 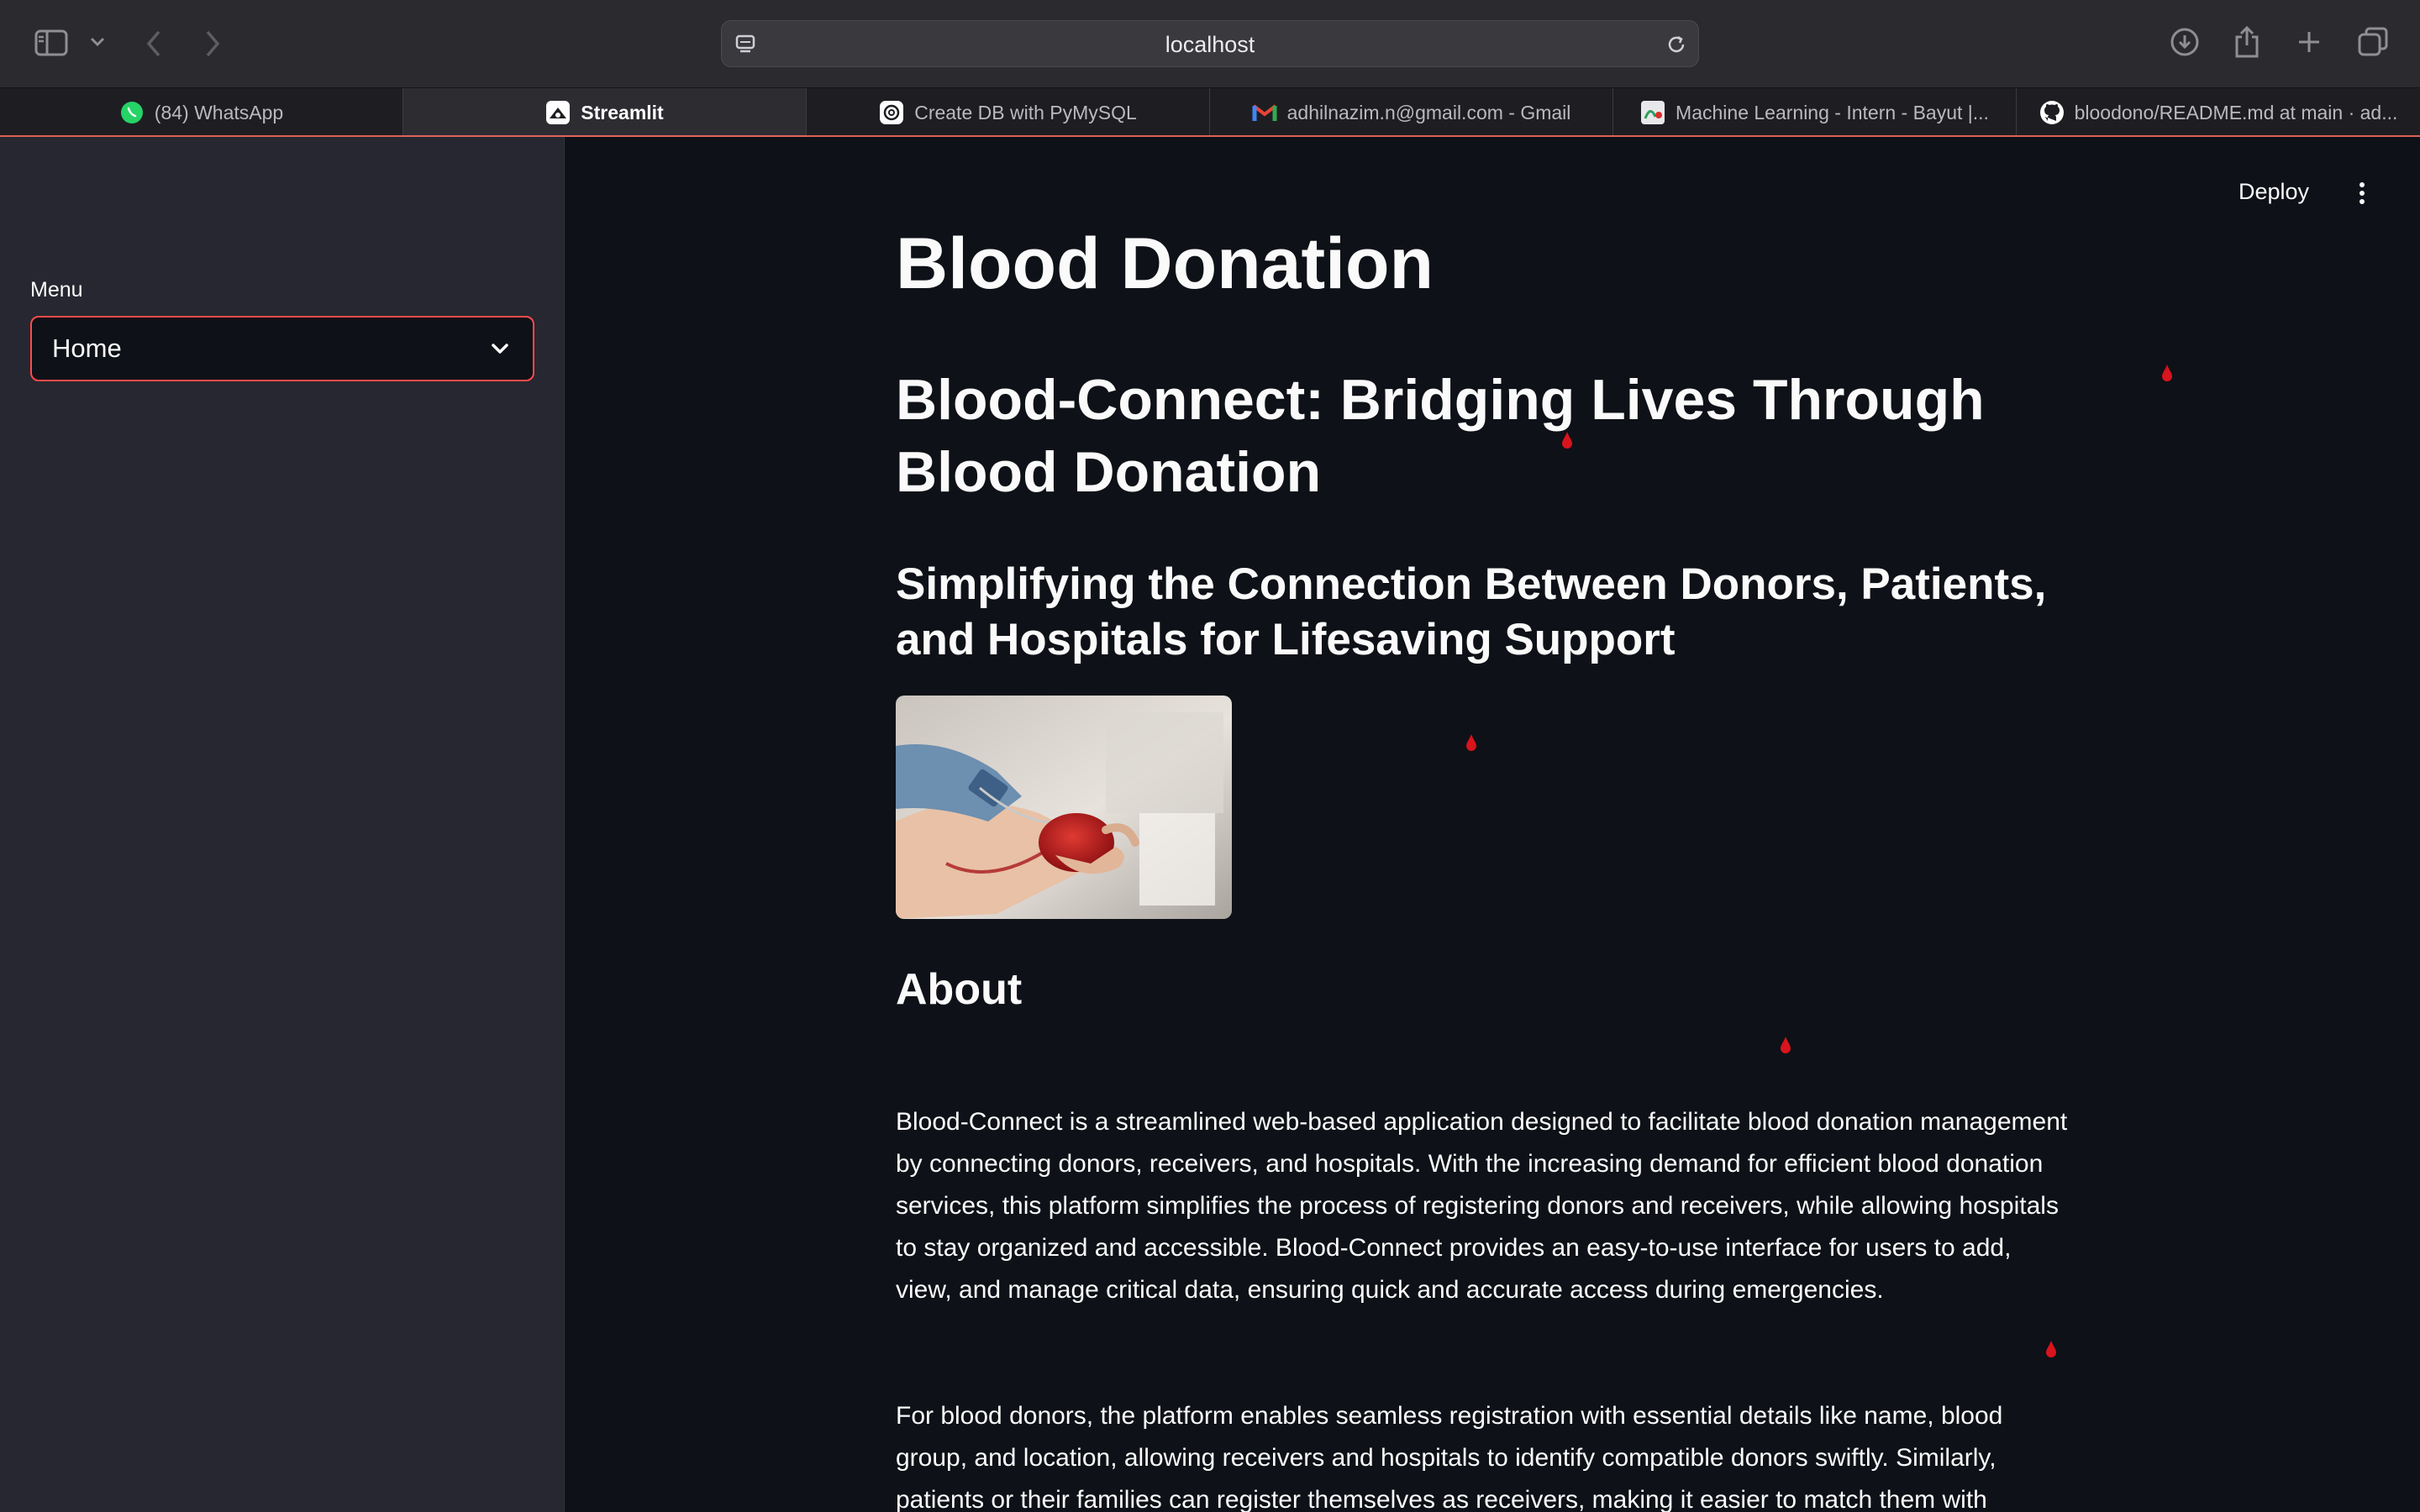 I want to click on address-bar: localhost, so click(x=1210, y=43).